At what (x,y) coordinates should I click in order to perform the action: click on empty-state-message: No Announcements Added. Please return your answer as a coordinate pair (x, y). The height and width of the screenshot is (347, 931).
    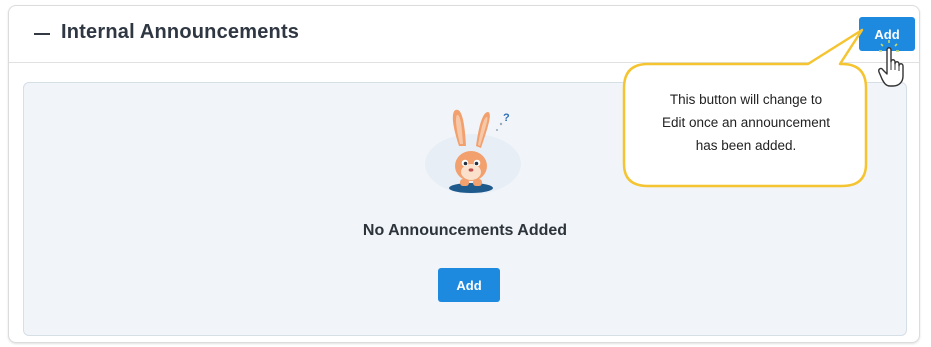
    Looking at the image, I should click on (465, 230).